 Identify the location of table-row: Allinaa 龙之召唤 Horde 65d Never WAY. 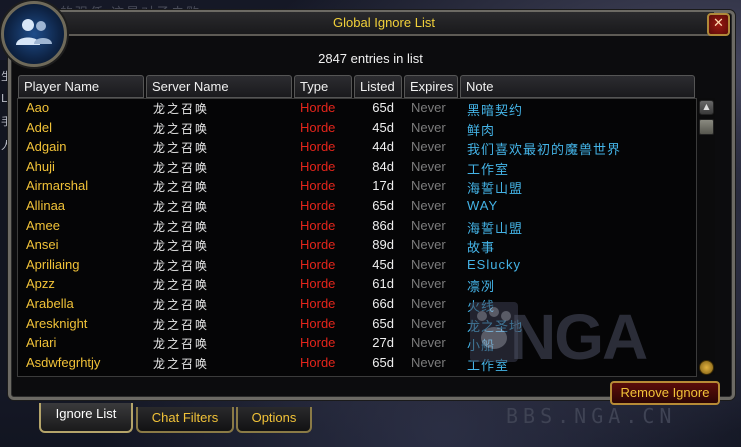
(357, 207).